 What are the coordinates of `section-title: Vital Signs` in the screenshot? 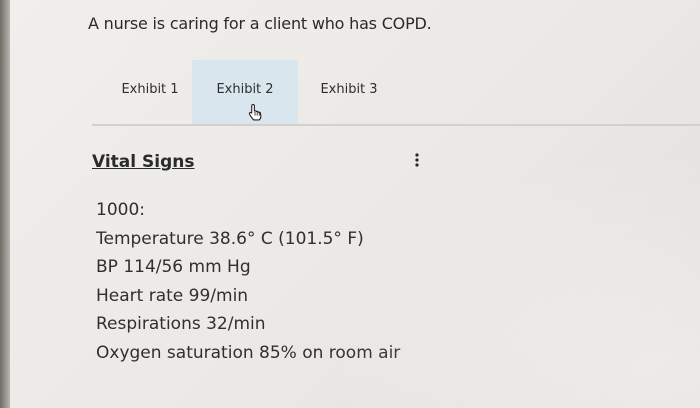 It's located at (143, 162).